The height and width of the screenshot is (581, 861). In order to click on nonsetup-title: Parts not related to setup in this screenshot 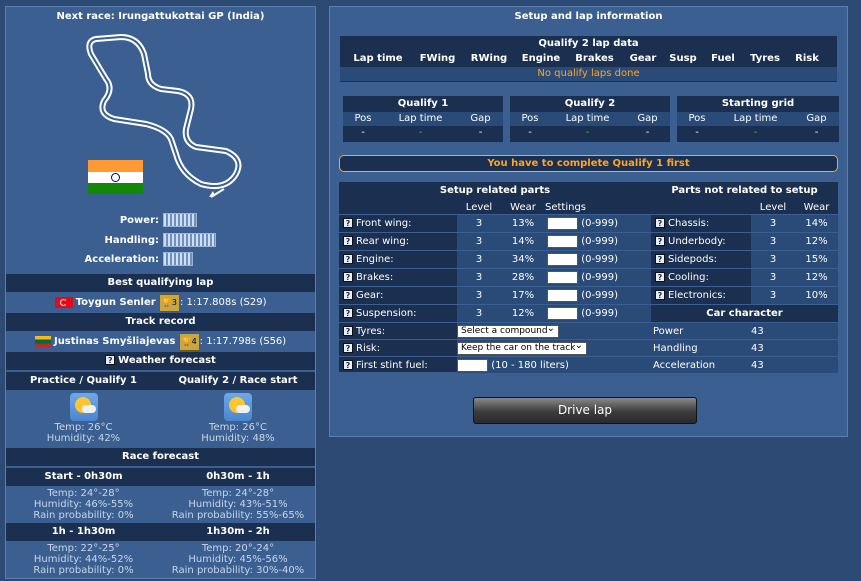, I will do `click(744, 190)`.